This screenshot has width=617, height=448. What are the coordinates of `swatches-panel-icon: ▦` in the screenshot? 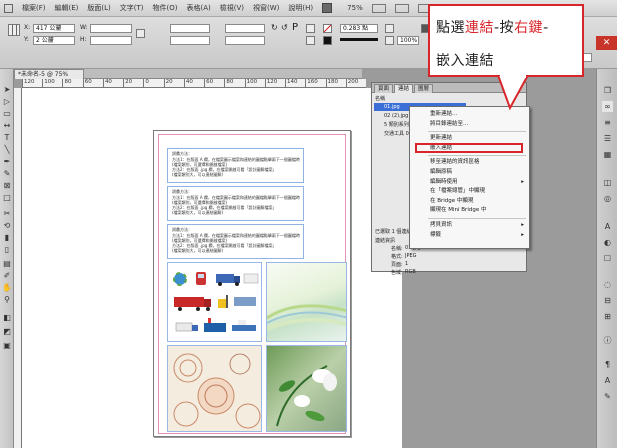 It's located at (607, 154).